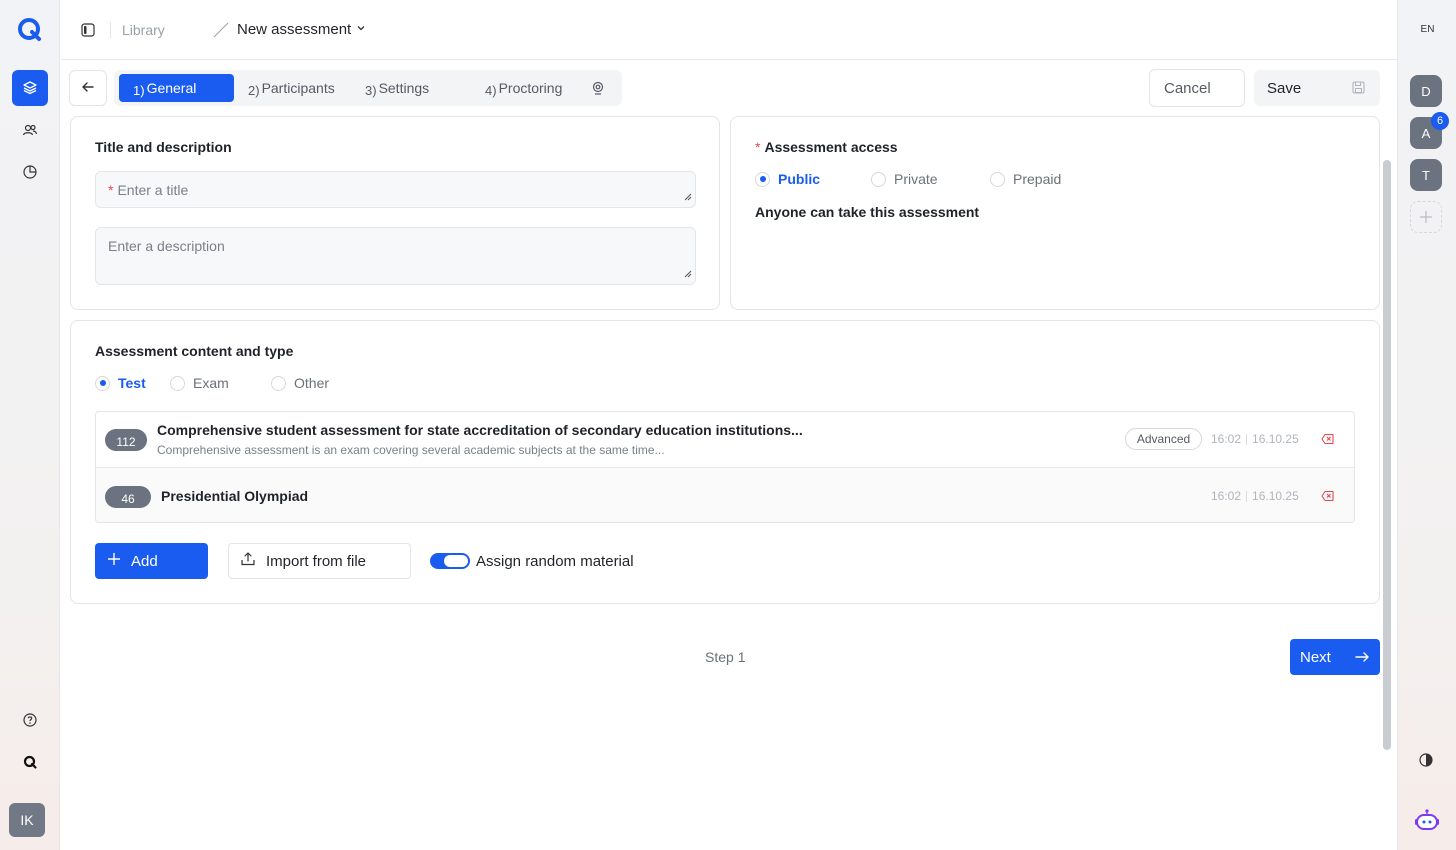  Describe the element at coordinates (1427, 822) in the screenshot. I see `assistant-icon` at that location.